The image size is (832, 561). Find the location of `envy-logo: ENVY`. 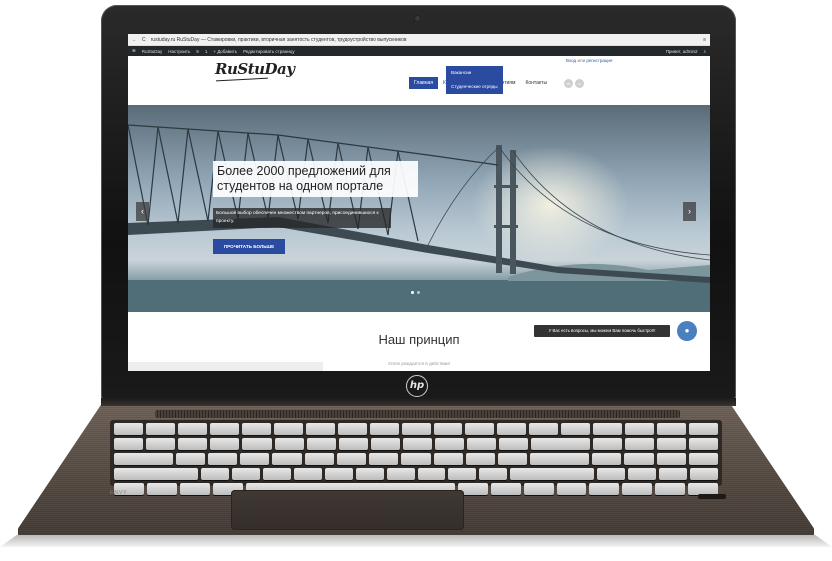

envy-logo: ENVY is located at coordinates (119, 493).